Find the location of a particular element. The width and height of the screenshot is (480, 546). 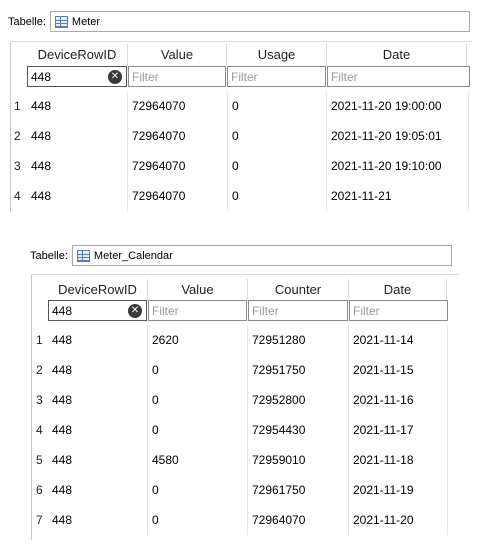

cell-date: 2021-11-15 is located at coordinates (398, 370).